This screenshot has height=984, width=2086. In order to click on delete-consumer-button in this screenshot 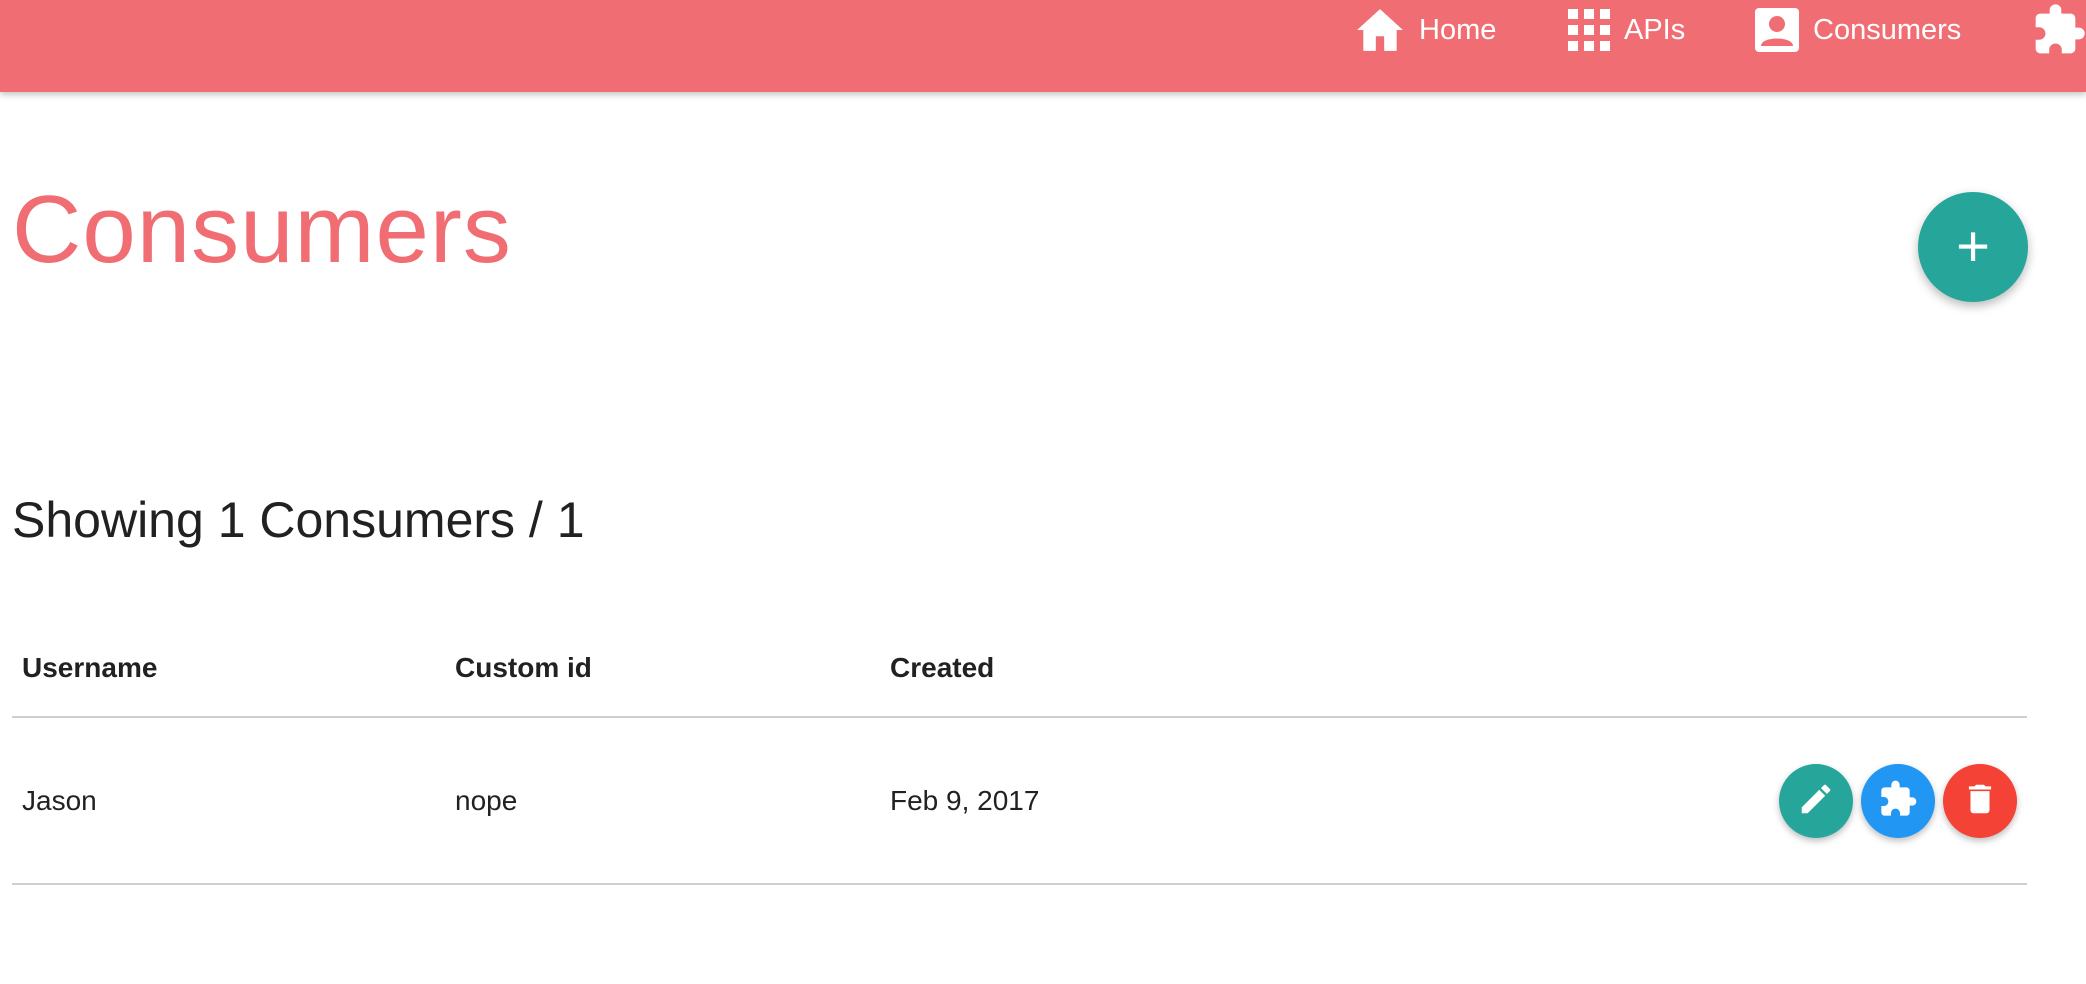, I will do `click(1980, 800)`.